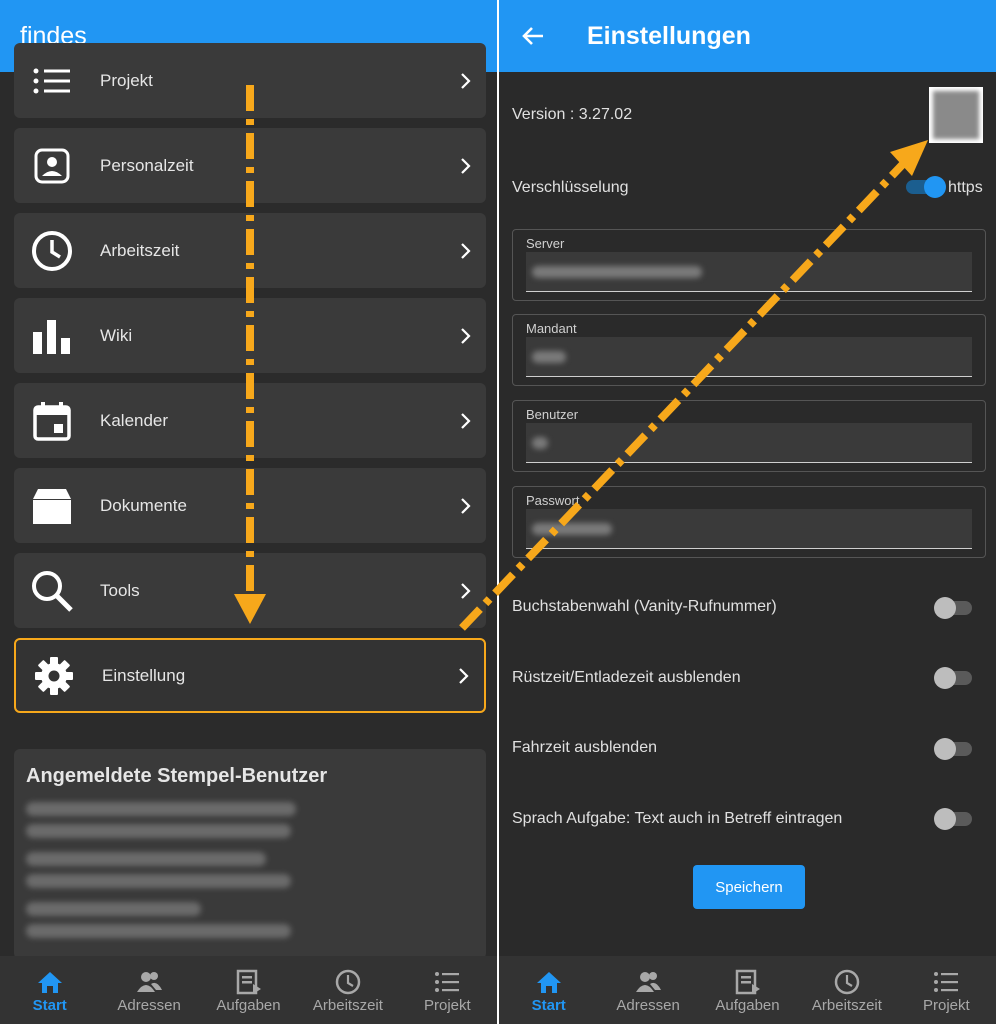 The image size is (996, 1024). Describe the element at coordinates (250, 165) in the screenshot. I see `menu-item-personalzeit: Personalzeit` at that location.